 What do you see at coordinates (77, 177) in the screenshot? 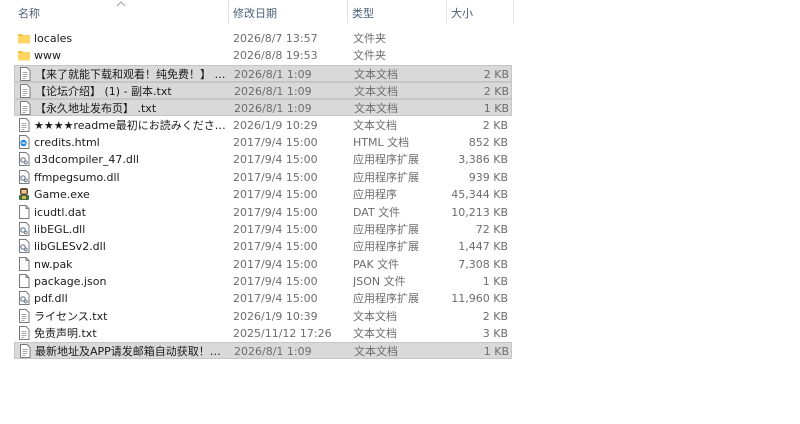
I see `file-name: ffmpegsumo.dll` at bounding box center [77, 177].